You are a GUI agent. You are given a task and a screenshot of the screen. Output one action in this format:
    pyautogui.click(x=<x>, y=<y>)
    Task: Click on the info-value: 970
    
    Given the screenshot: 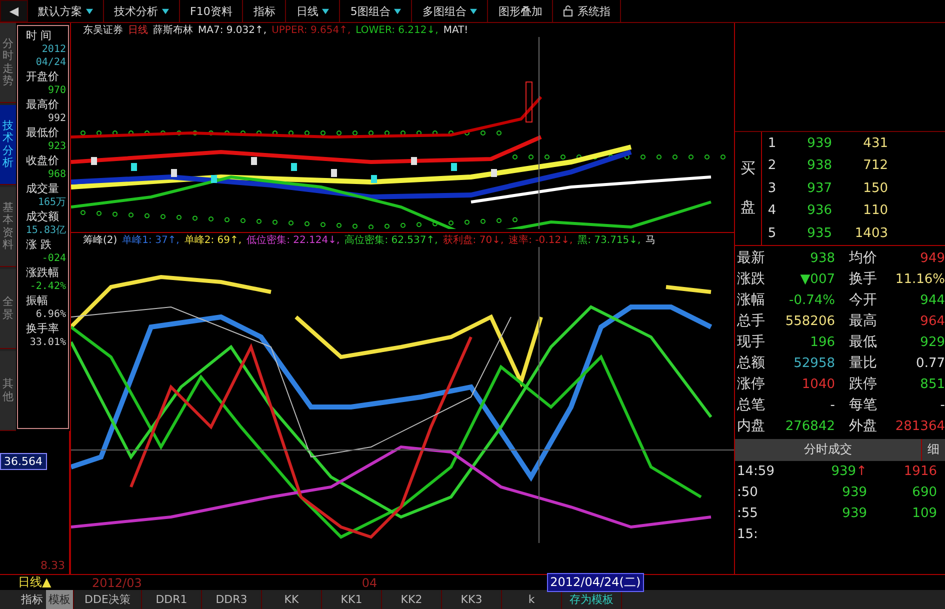 What is the action you would take?
    pyautogui.click(x=56, y=90)
    